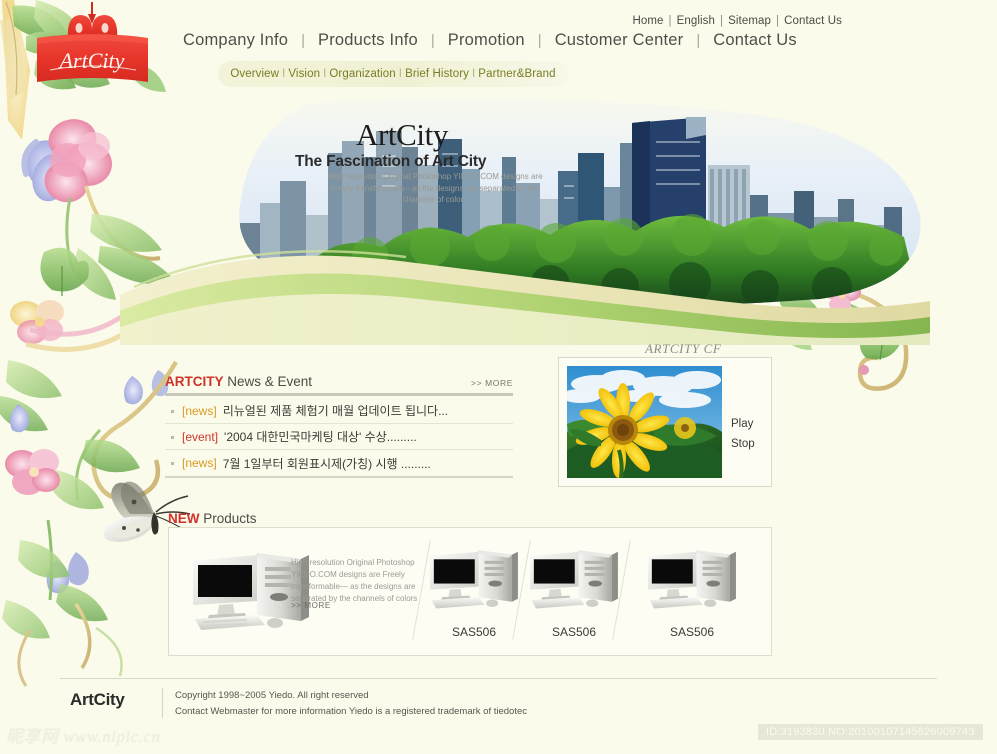 Image resolution: width=997 pixels, height=754 pixels. I want to click on toplink-english: English, so click(696, 21).